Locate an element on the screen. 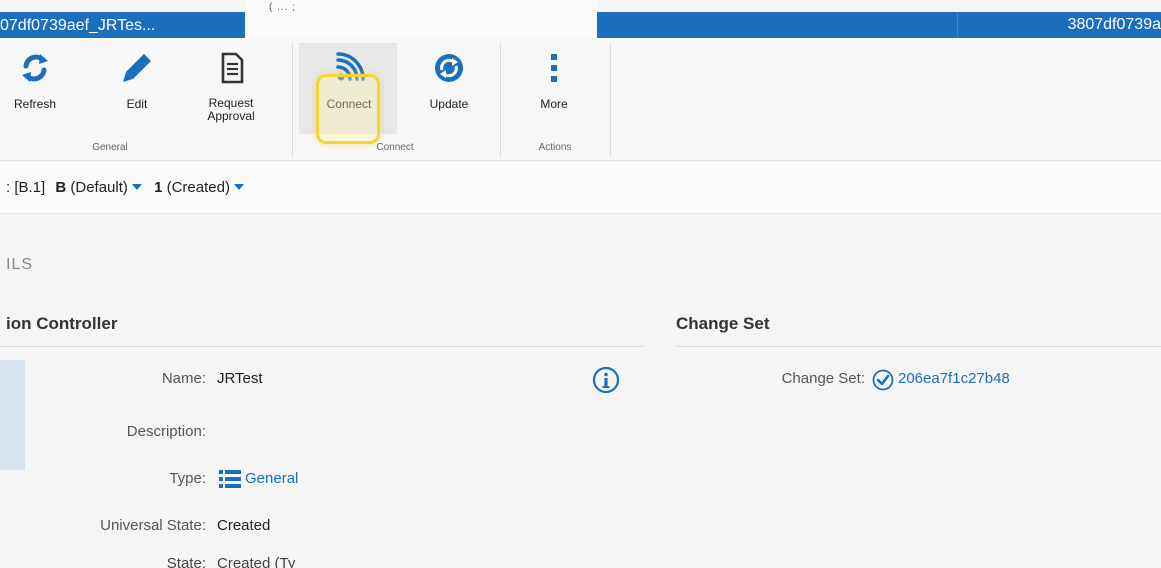 The image size is (1161, 568). left-accent-bar is located at coordinates (12, 415).